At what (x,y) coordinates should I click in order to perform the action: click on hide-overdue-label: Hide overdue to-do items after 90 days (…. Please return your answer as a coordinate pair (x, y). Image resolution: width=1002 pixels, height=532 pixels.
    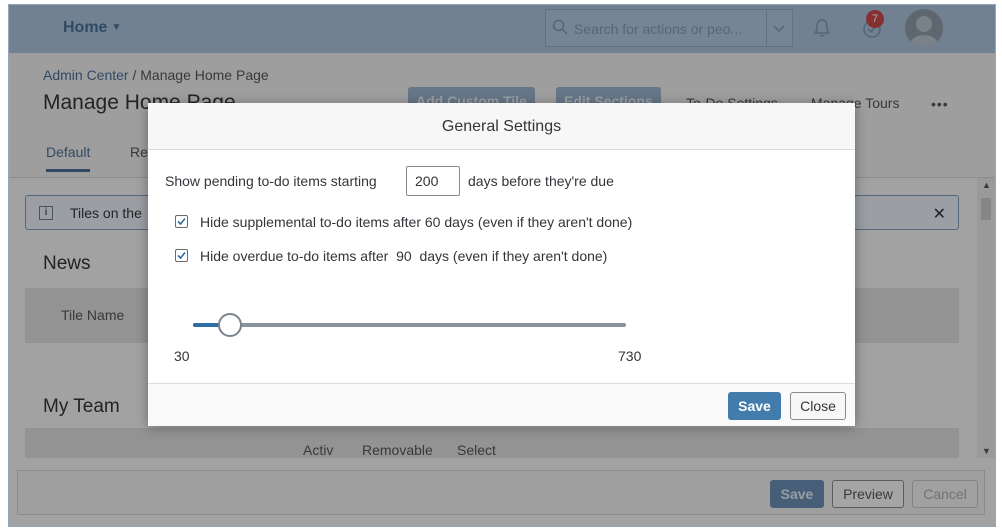
    Looking at the image, I should click on (403, 256).